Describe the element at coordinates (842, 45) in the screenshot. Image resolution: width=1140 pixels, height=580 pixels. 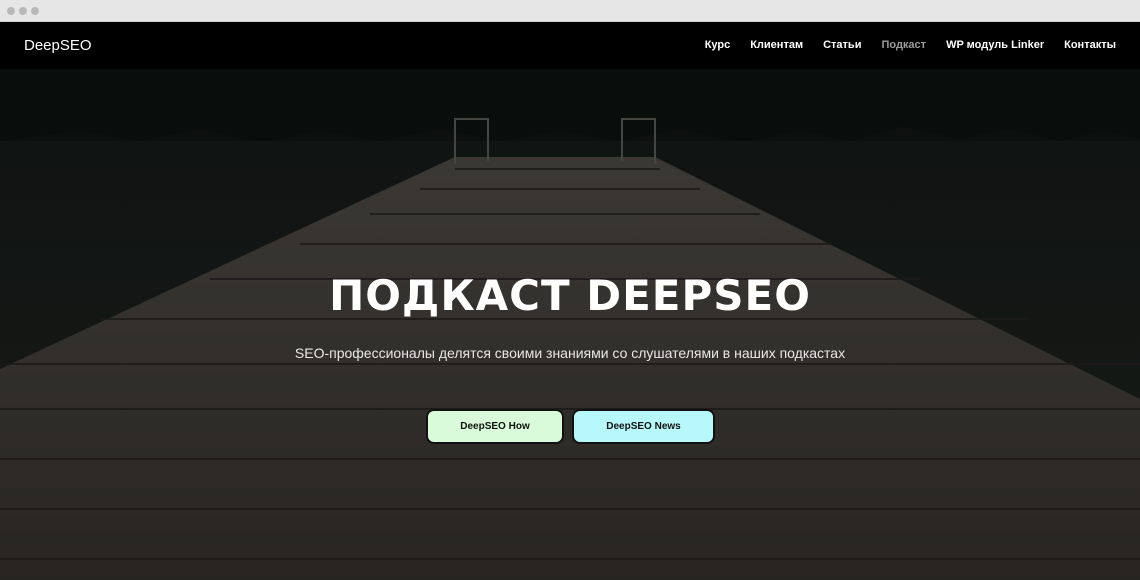
I see `nav-link-articles: Статьи` at that location.